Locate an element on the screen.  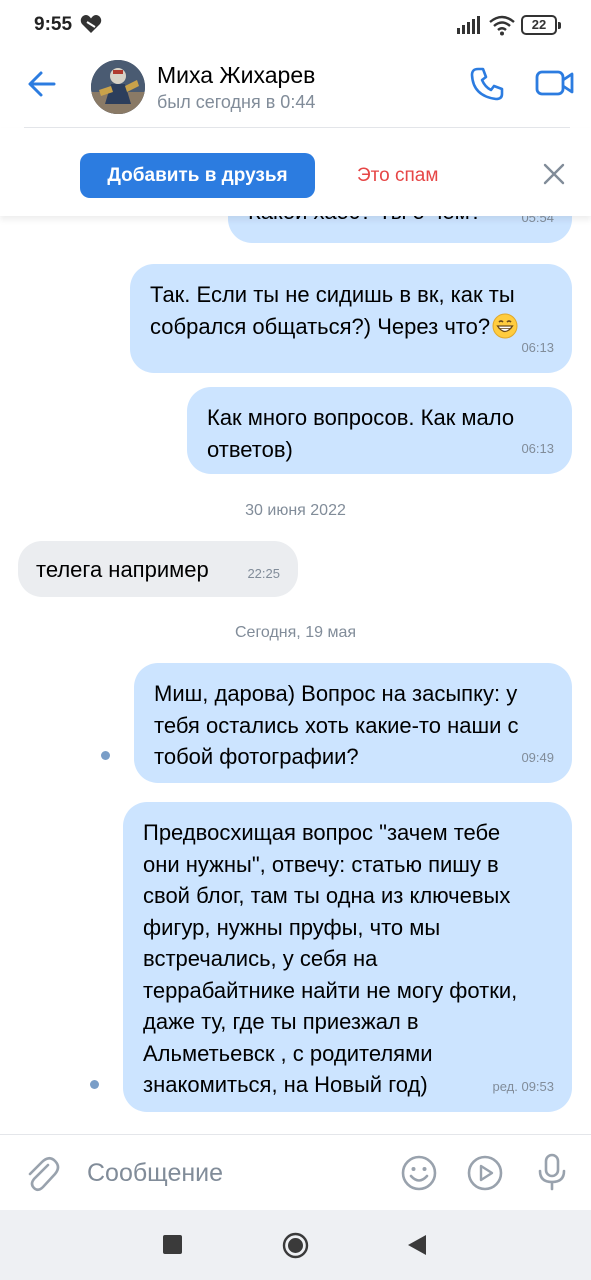
signal-icon is located at coordinates (468, 25).